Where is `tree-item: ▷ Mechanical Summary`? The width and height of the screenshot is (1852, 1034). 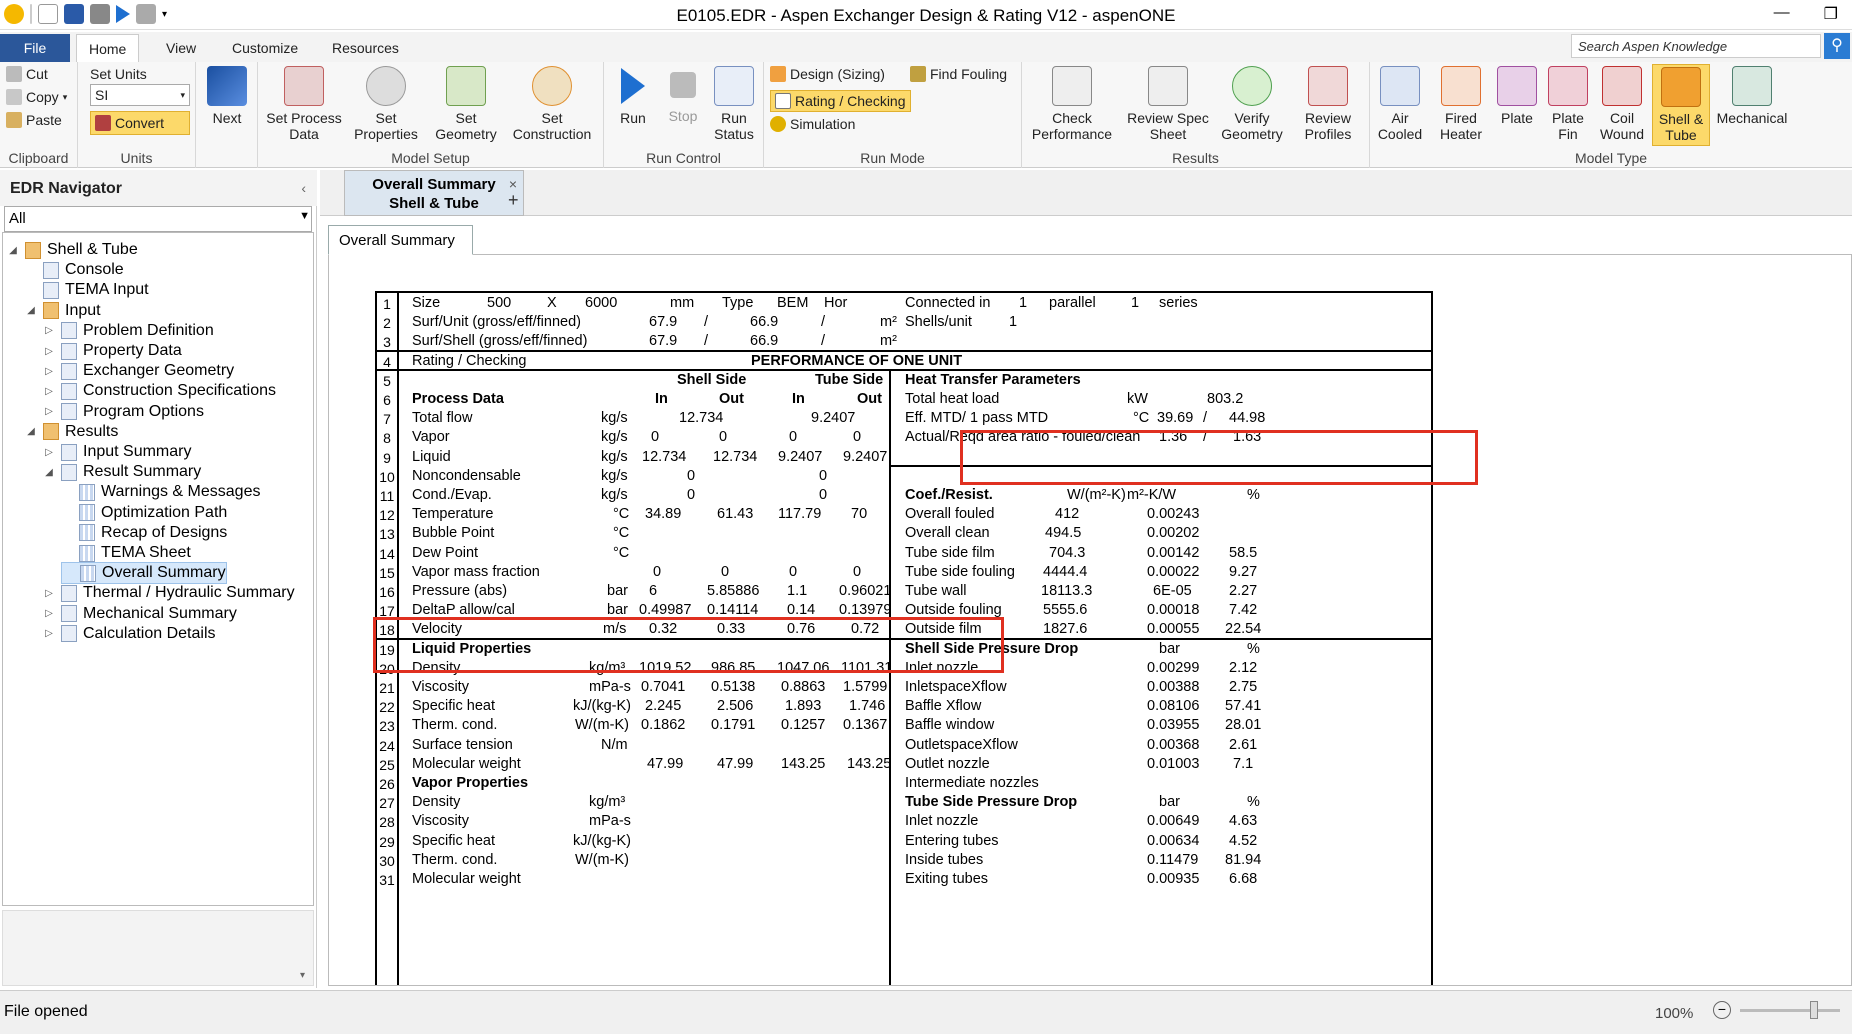
tree-item: ▷ Mechanical Summary is located at coordinates (140, 614).